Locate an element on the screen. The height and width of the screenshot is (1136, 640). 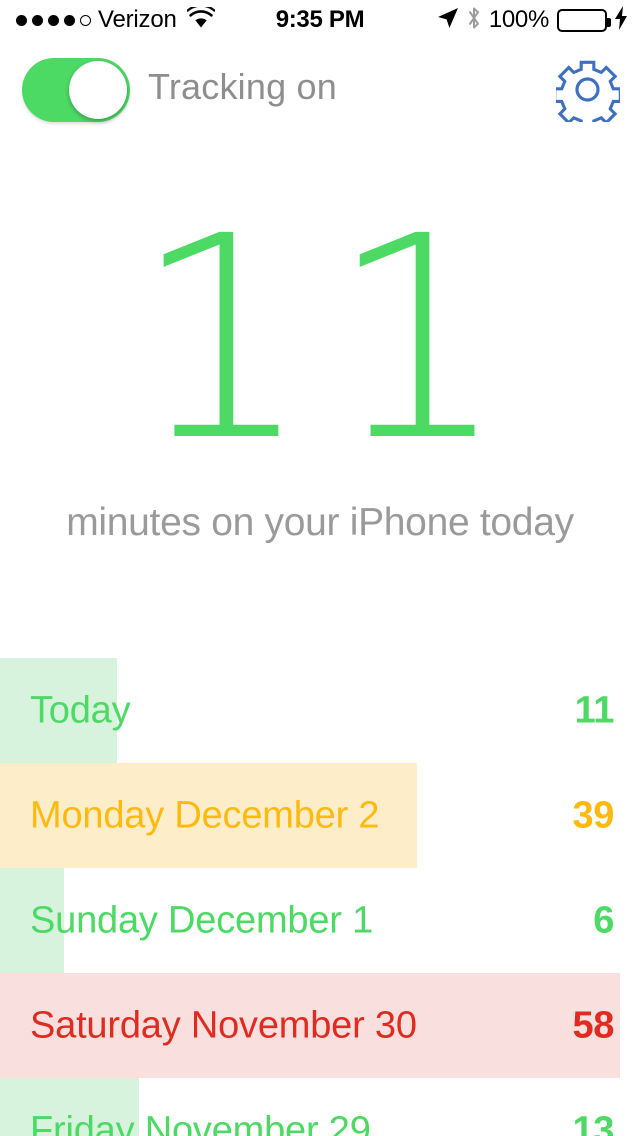
gear-icon is located at coordinates (587, 94).